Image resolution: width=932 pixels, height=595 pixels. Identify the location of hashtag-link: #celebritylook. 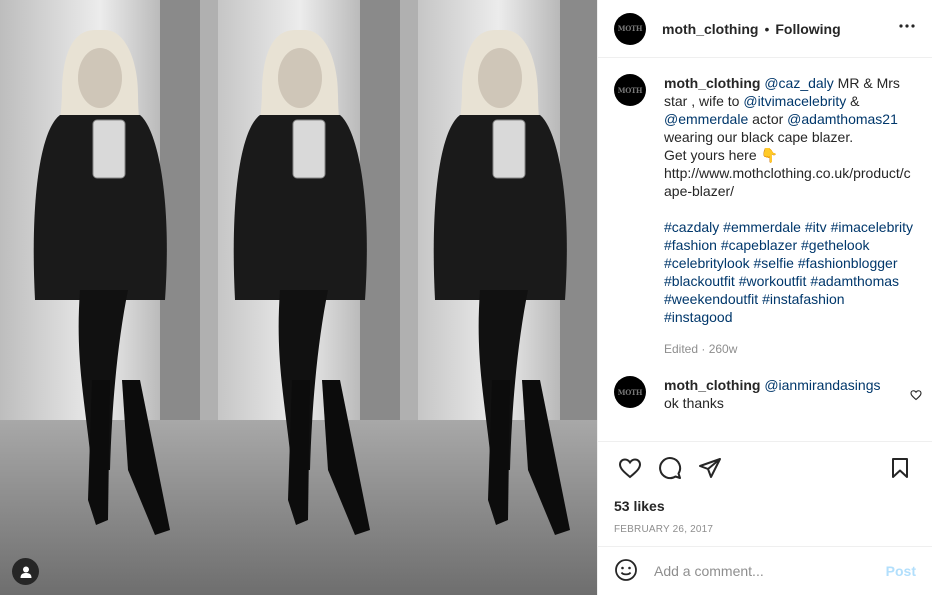
(707, 263).